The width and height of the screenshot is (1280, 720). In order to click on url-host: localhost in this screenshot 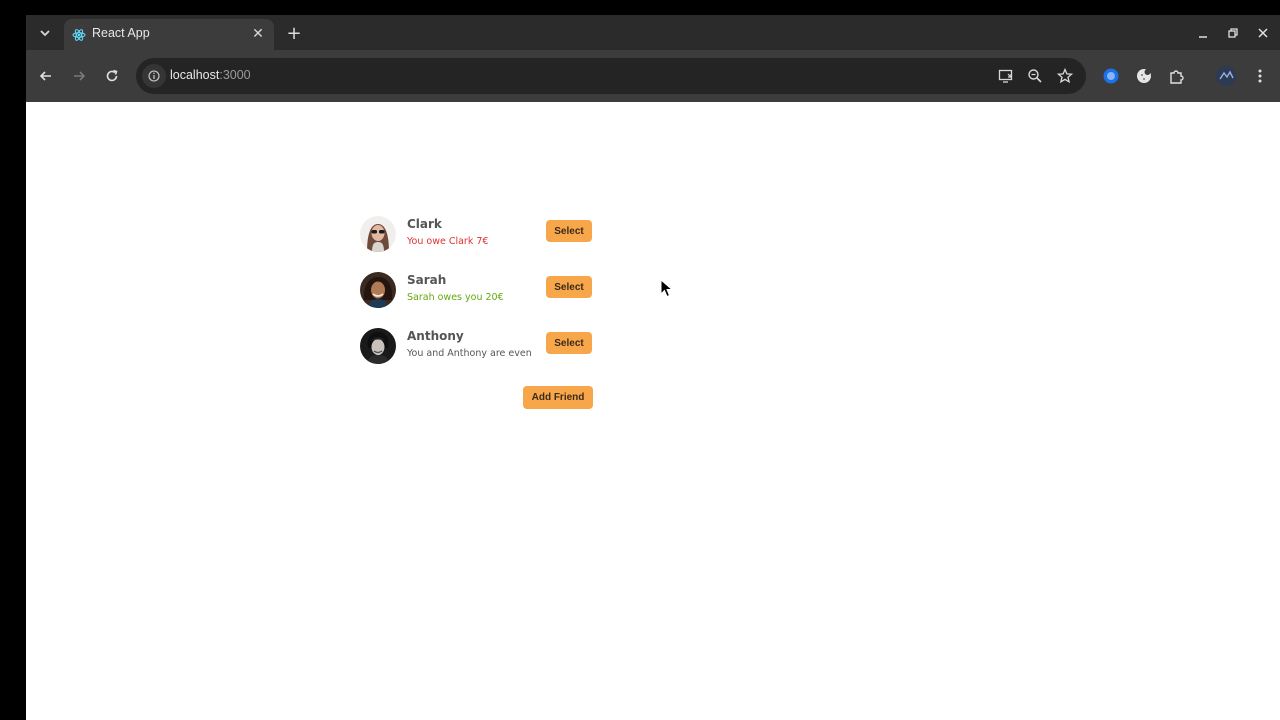, I will do `click(195, 75)`.